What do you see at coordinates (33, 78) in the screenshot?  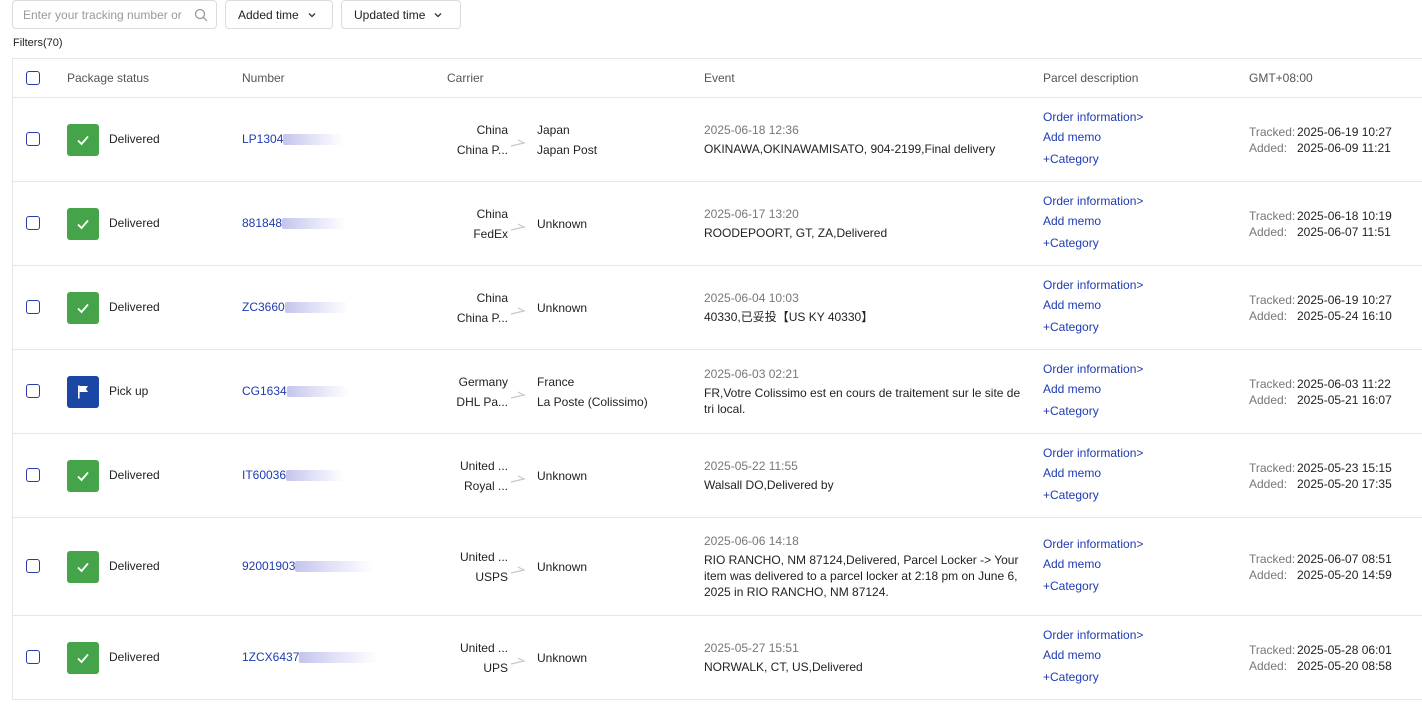 I see `select-all-checkbox` at bounding box center [33, 78].